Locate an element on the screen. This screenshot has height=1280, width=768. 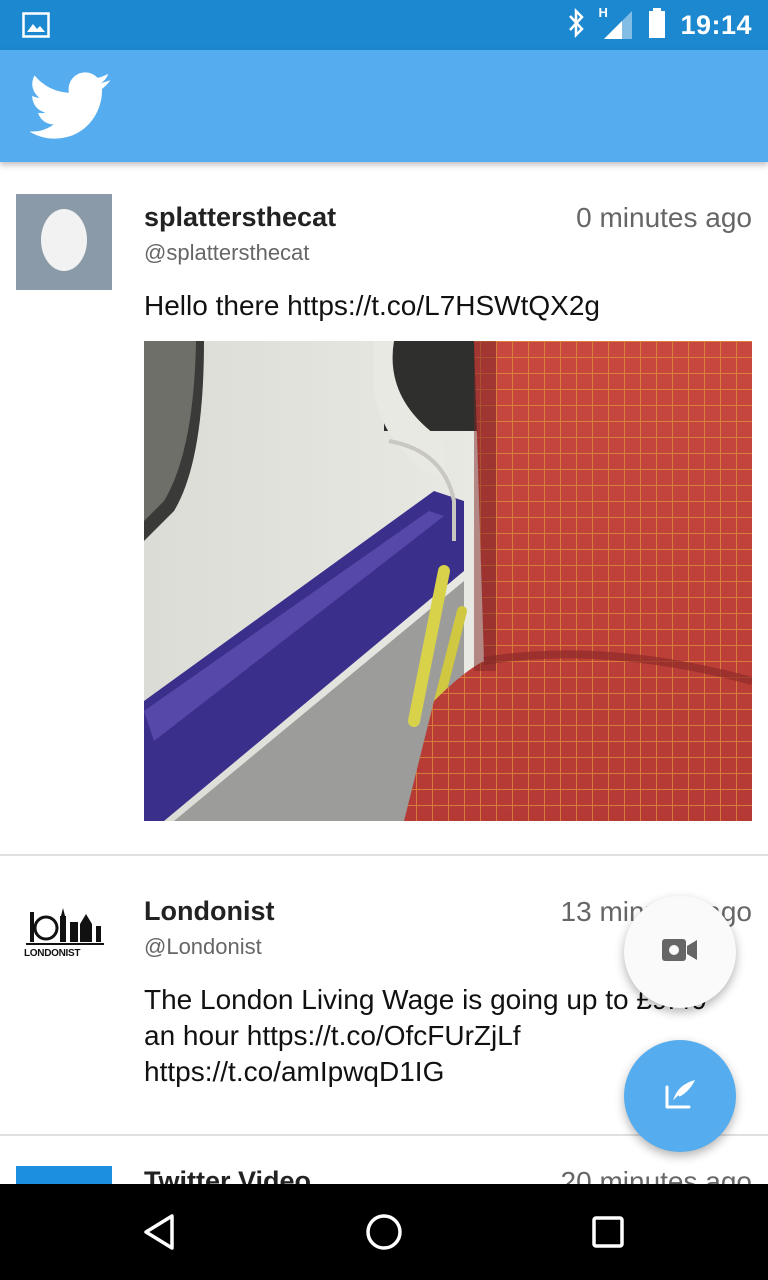
default-egg-avatar is located at coordinates (64, 242).